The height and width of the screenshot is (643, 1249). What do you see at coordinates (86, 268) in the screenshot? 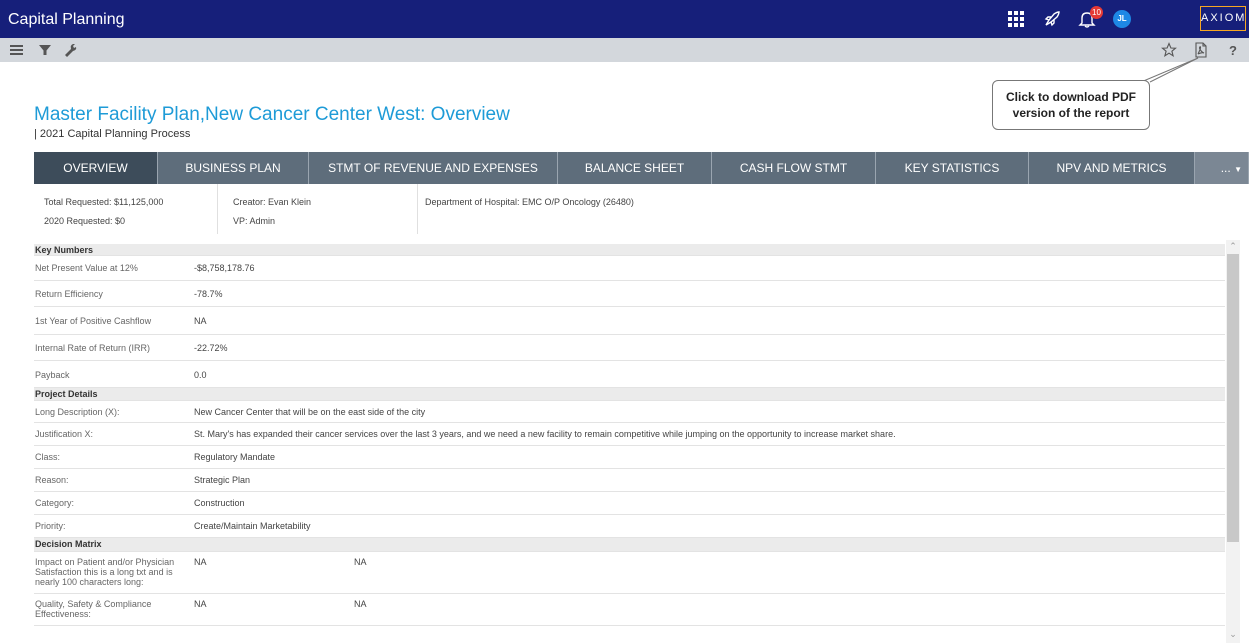
I see `row-label: Net Present Value at 12%` at bounding box center [86, 268].